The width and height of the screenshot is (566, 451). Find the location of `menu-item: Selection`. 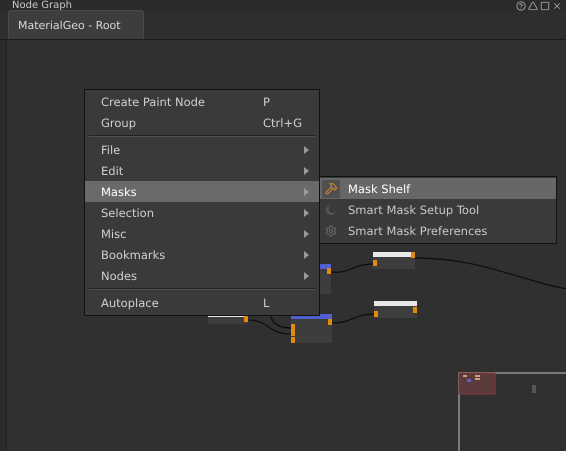

menu-item: Selection is located at coordinates (202, 212).